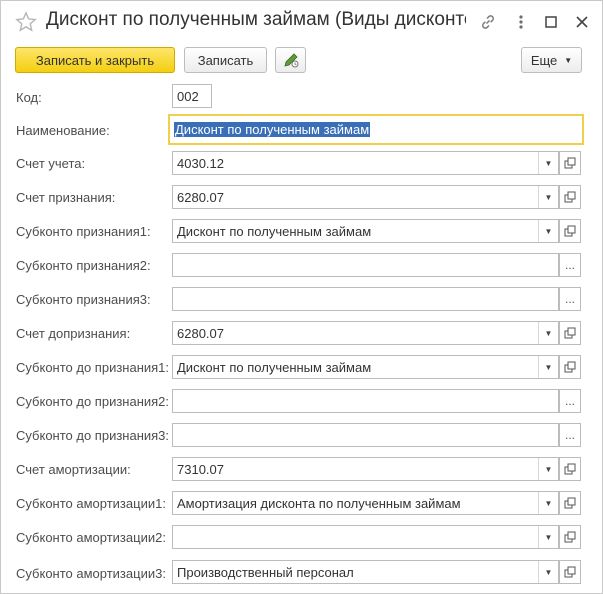 The width and height of the screenshot is (603, 594). Describe the element at coordinates (95, 60) in the screenshot. I see `write-and-close-button: Записать и закрыть` at that location.